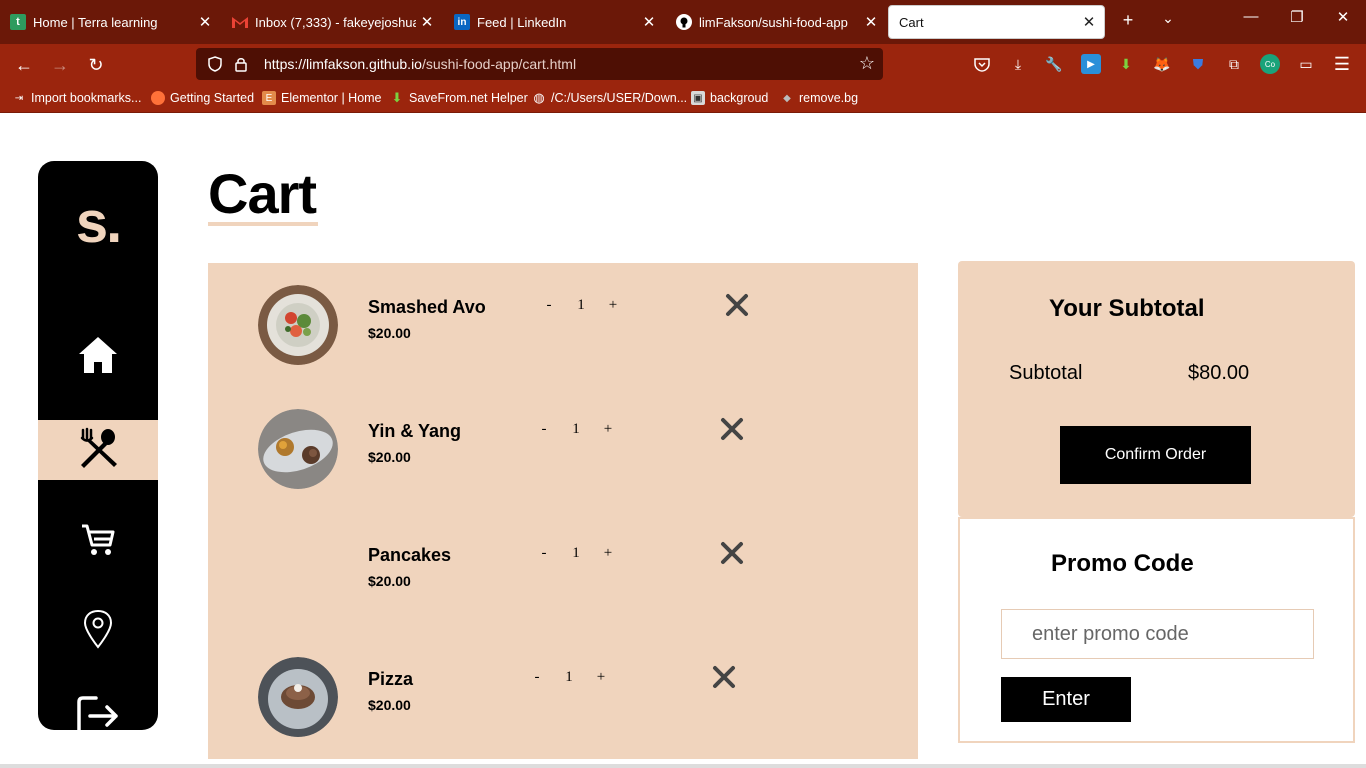 The width and height of the screenshot is (1366, 768). What do you see at coordinates (1306, 64) in the screenshot?
I see `screenshot-icon: ▭` at bounding box center [1306, 64].